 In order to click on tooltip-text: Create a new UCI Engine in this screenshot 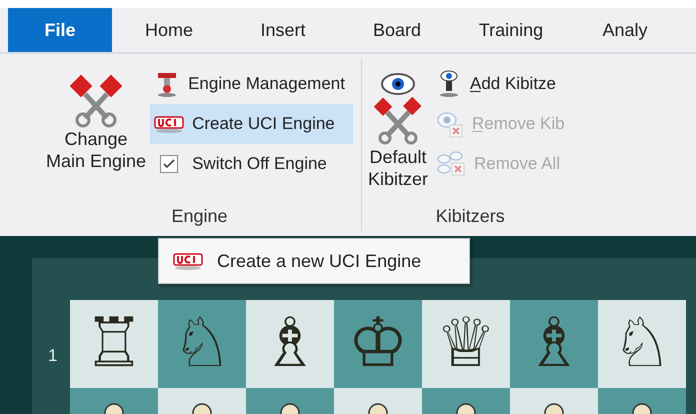, I will do `click(319, 261)`.